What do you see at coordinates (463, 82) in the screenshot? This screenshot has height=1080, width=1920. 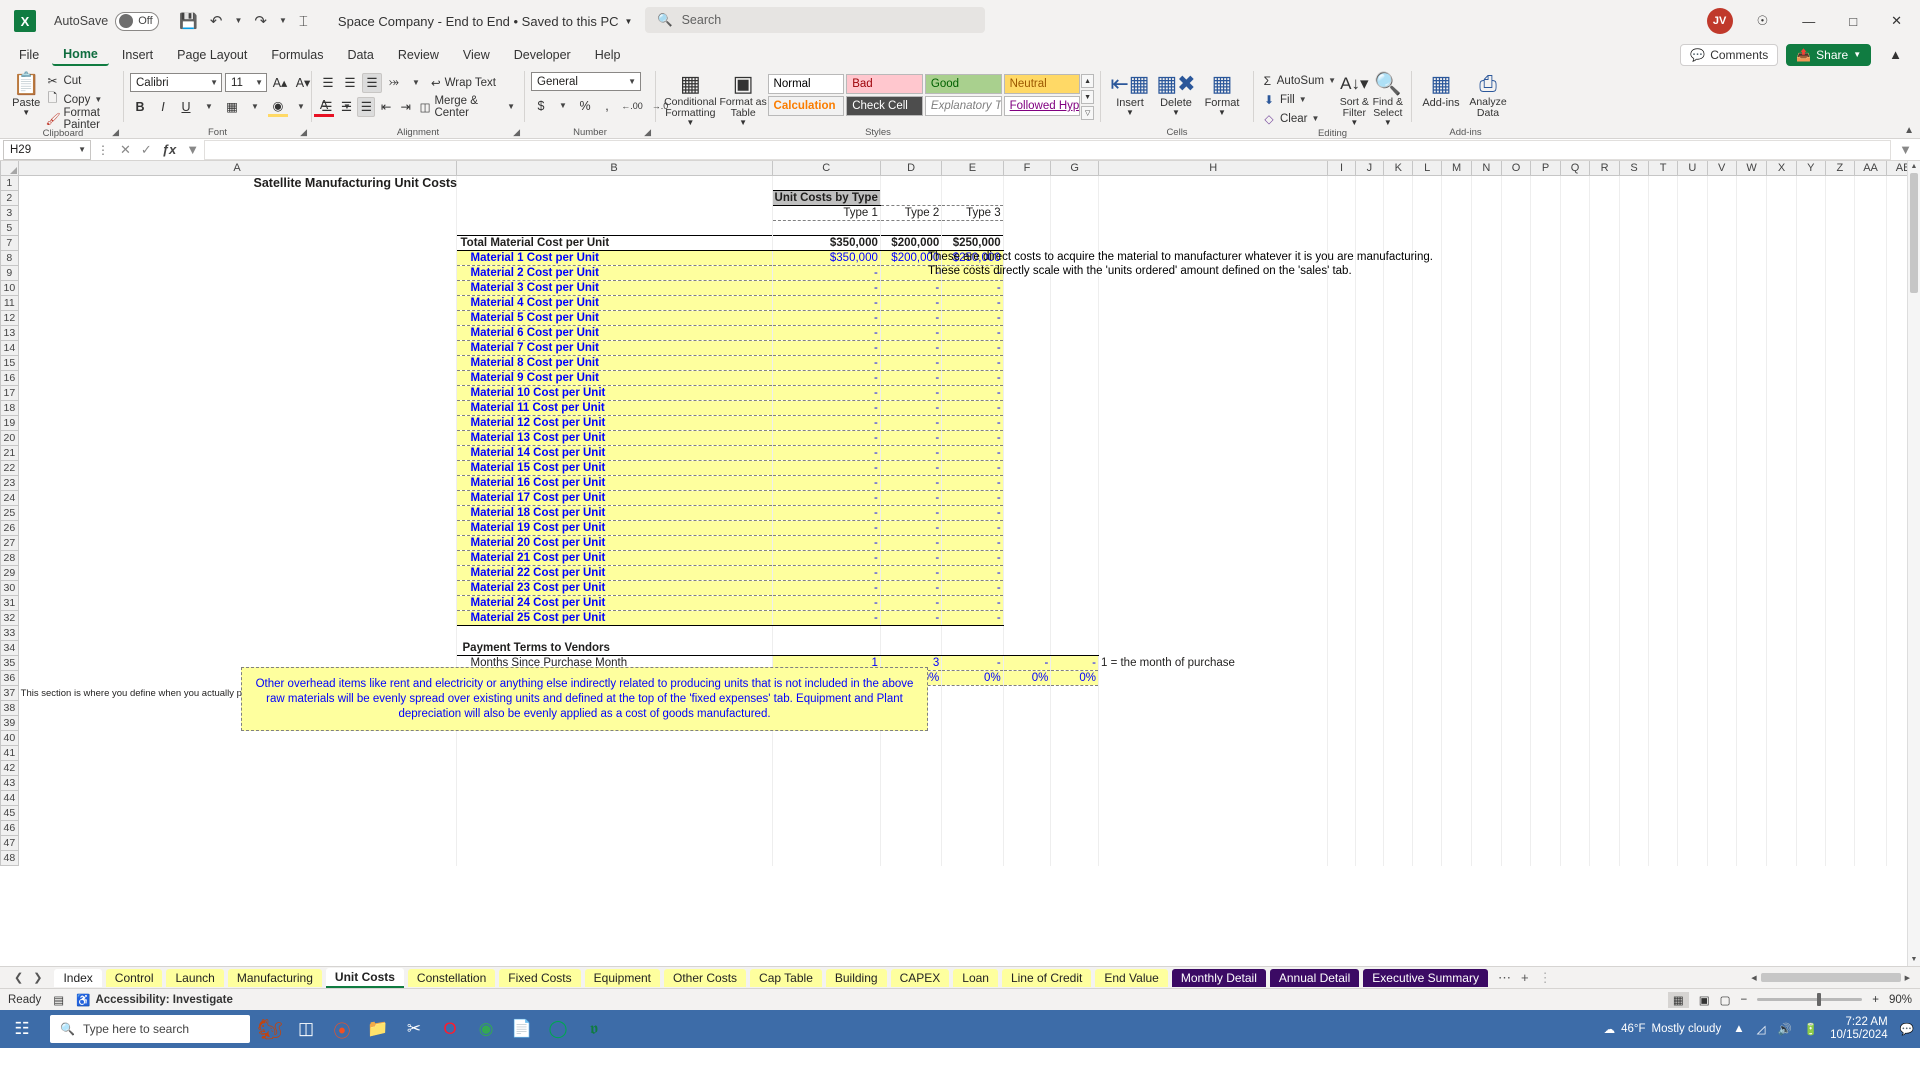 I see `wrap-text-button: ↩ Wrap Text` at bounding box center [463, 82].